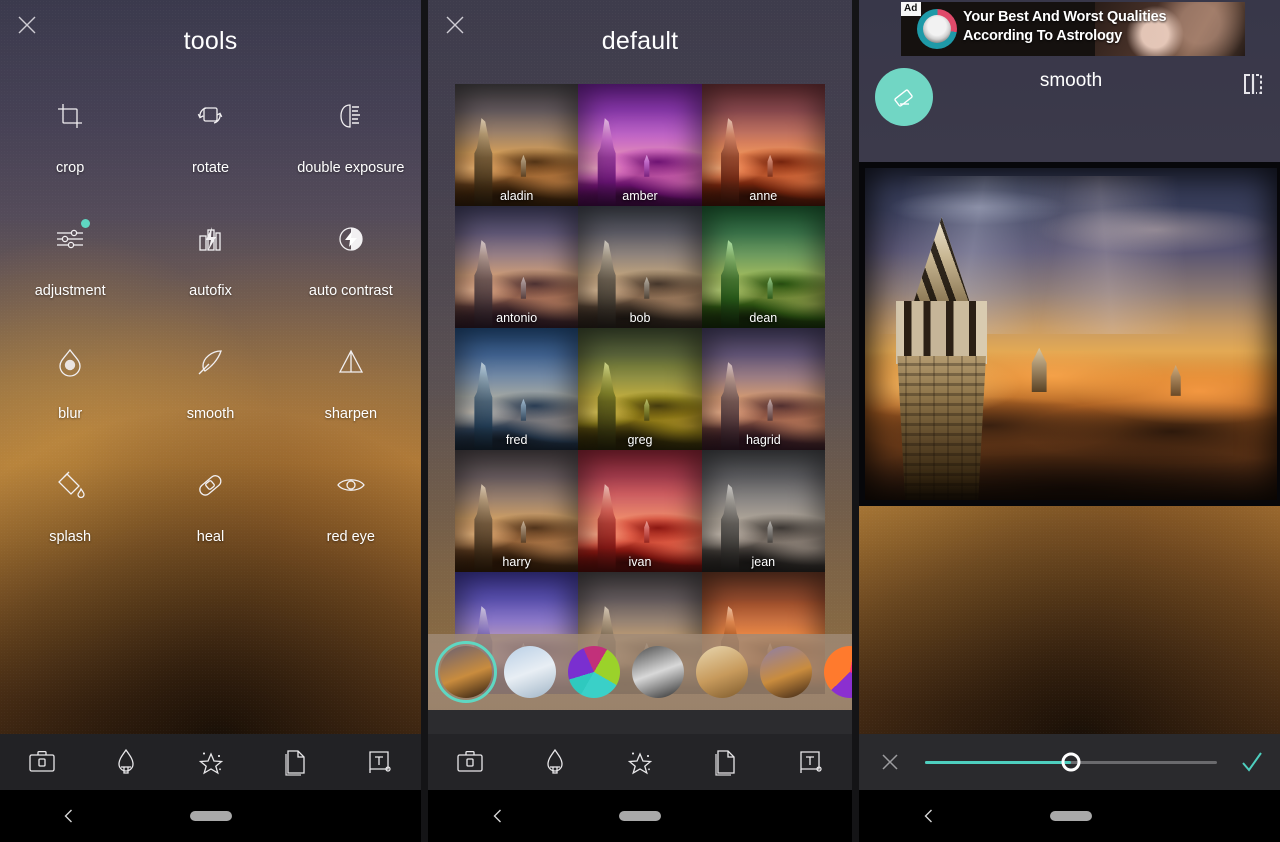  I want to click on filter-tile-ivan: ivan, so click(640, 511).